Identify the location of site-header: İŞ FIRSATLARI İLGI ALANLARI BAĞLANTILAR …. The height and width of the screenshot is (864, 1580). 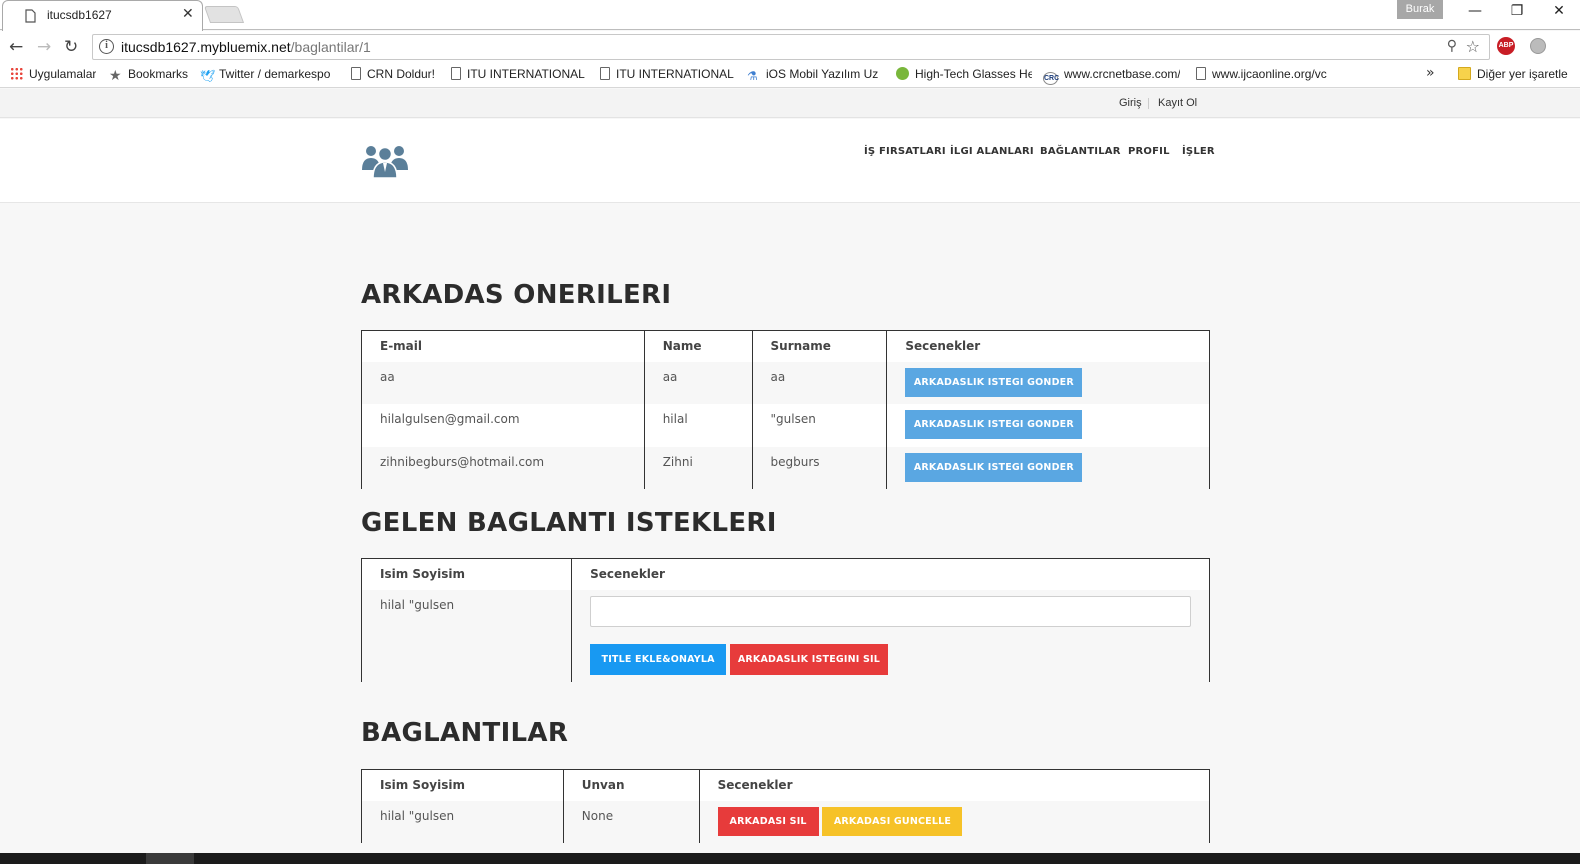
(790, 161).